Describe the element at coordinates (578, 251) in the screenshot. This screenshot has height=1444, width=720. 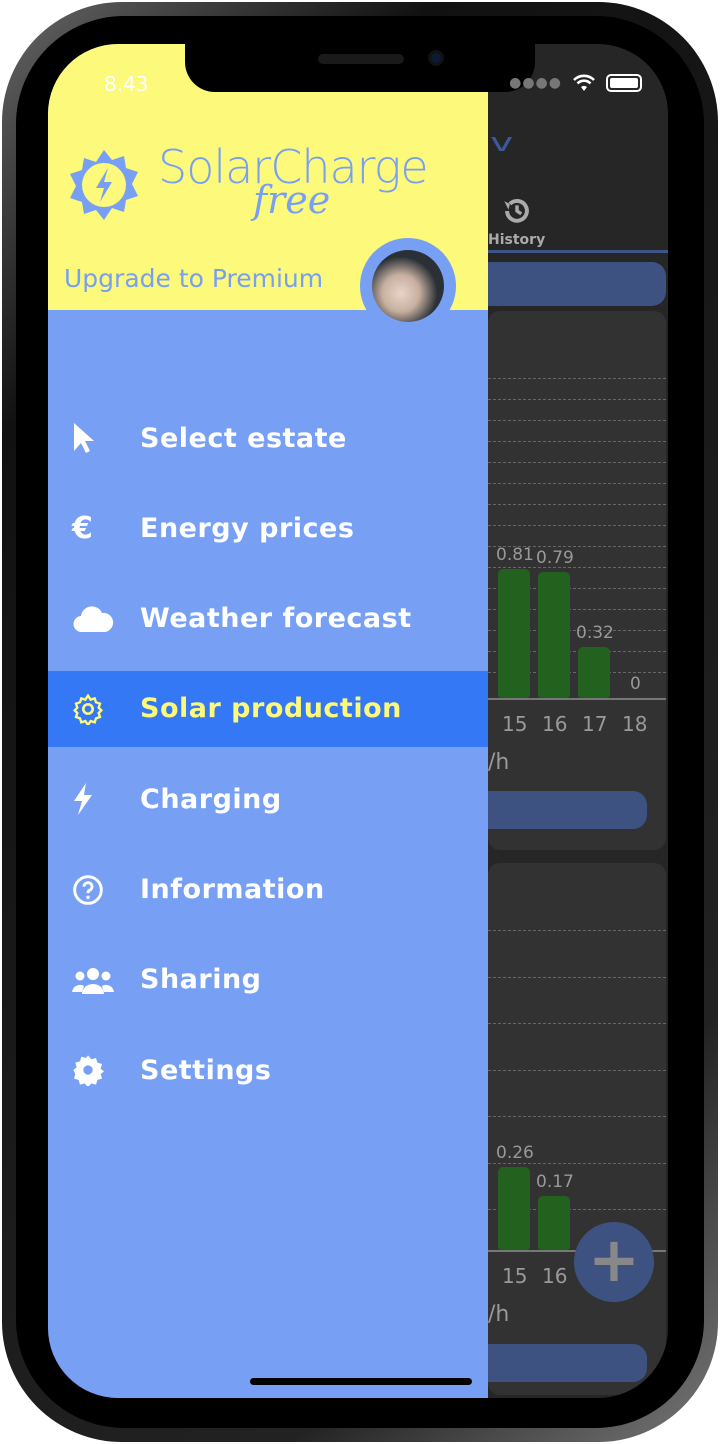
I see `tab-indicator` at that location.